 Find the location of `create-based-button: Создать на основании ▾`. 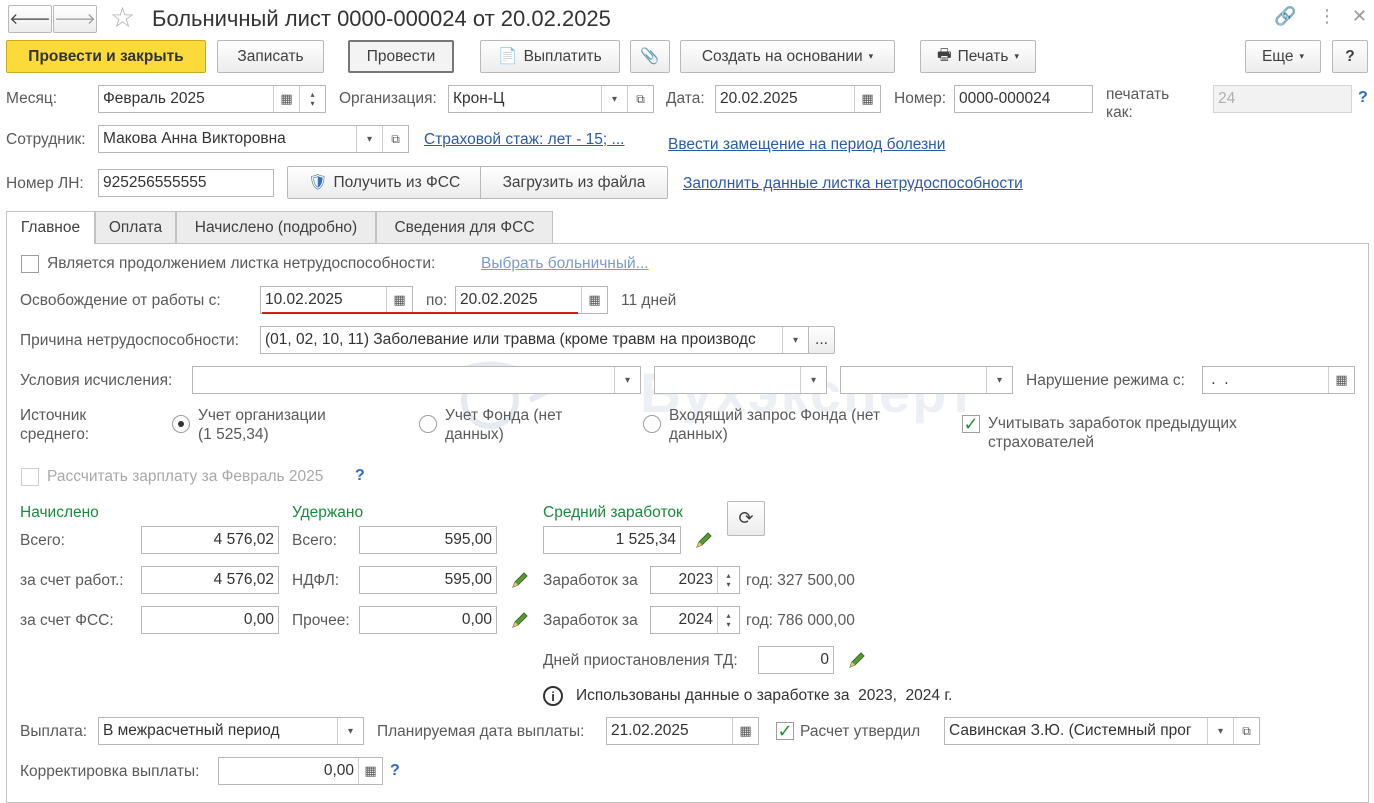

create-based-button: Создать на основании ▾ is located at coordinates (787, 56).